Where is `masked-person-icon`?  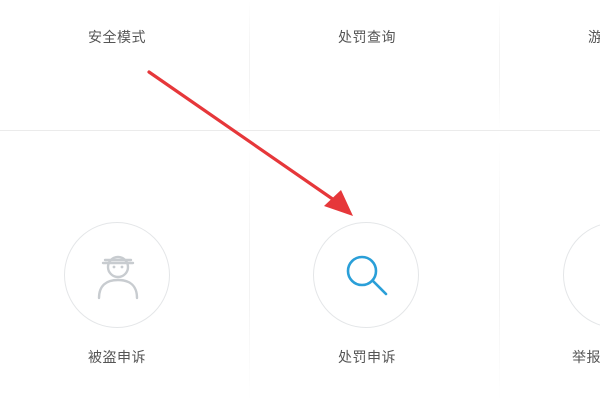 masked-person-icon is located at coordinates (118, 277).